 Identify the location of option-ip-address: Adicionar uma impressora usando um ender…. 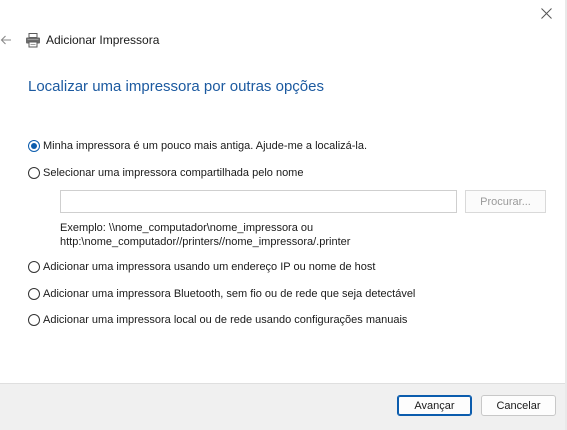
(201, 267).